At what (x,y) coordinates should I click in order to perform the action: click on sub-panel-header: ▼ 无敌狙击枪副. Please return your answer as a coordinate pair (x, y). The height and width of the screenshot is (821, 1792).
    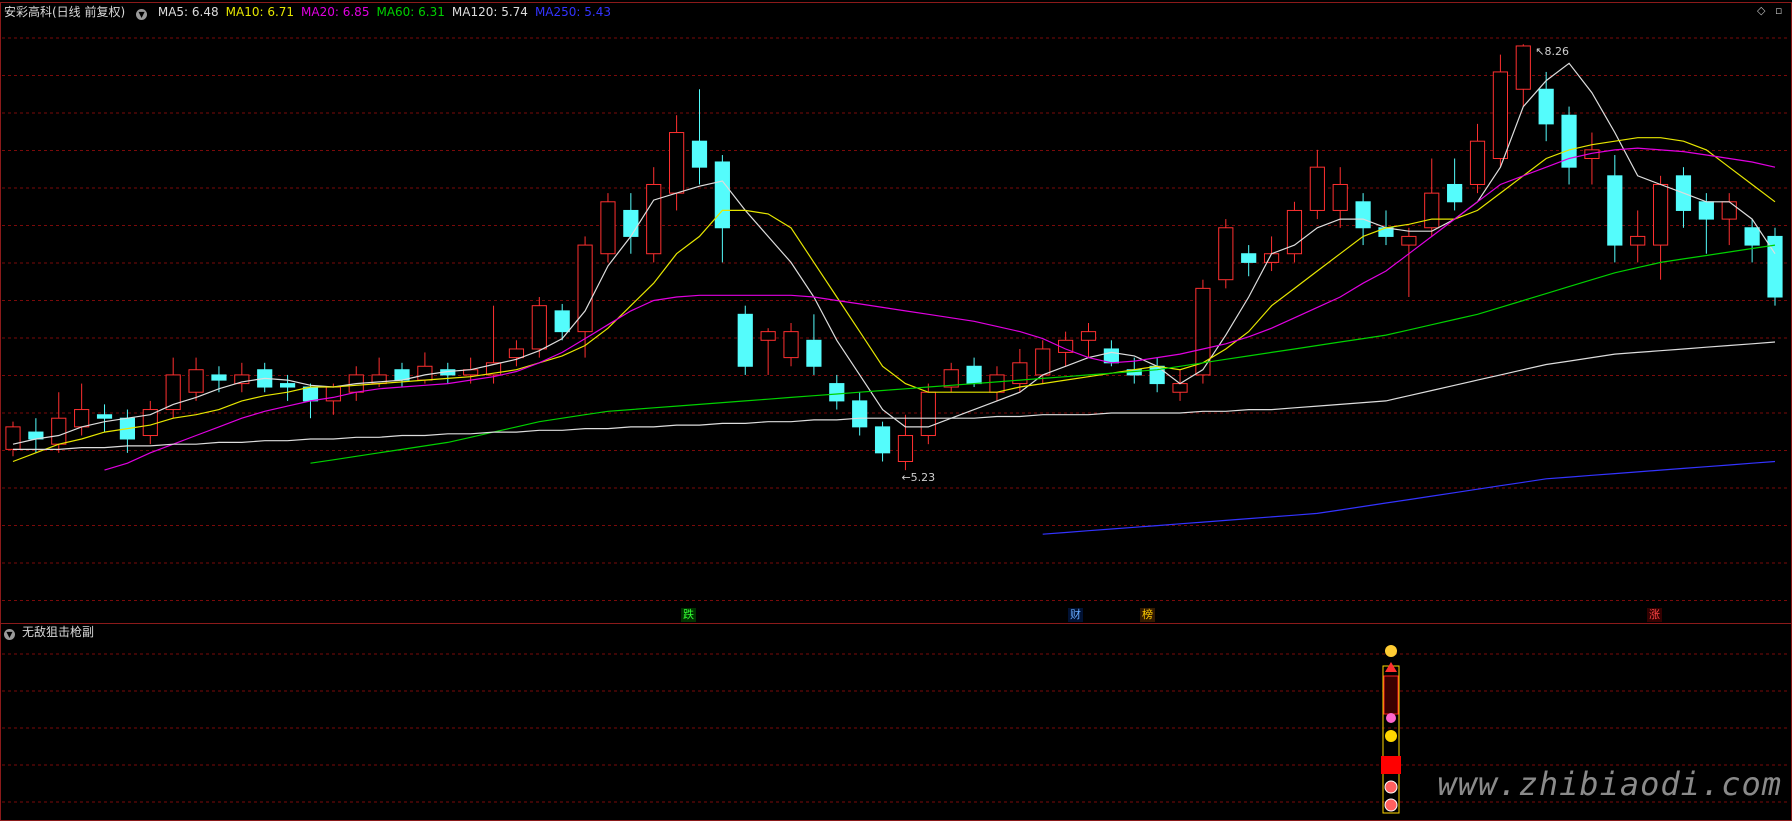
    Looking at the image, I should click on (52, 632).